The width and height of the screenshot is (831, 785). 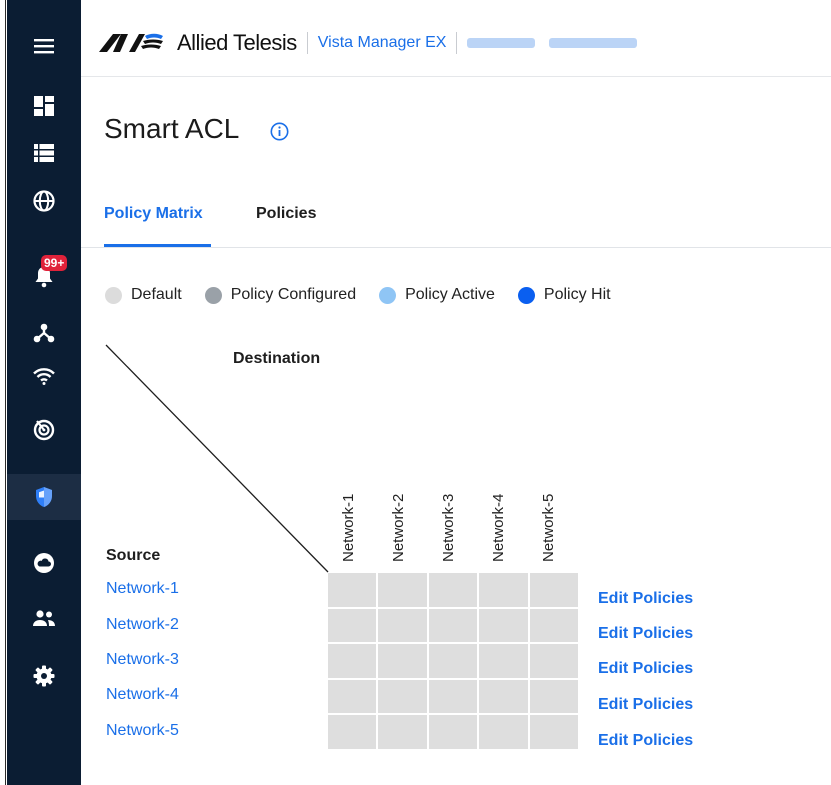 I want to click on row-link-network-3: Network-3, so click(x=142, y=660).